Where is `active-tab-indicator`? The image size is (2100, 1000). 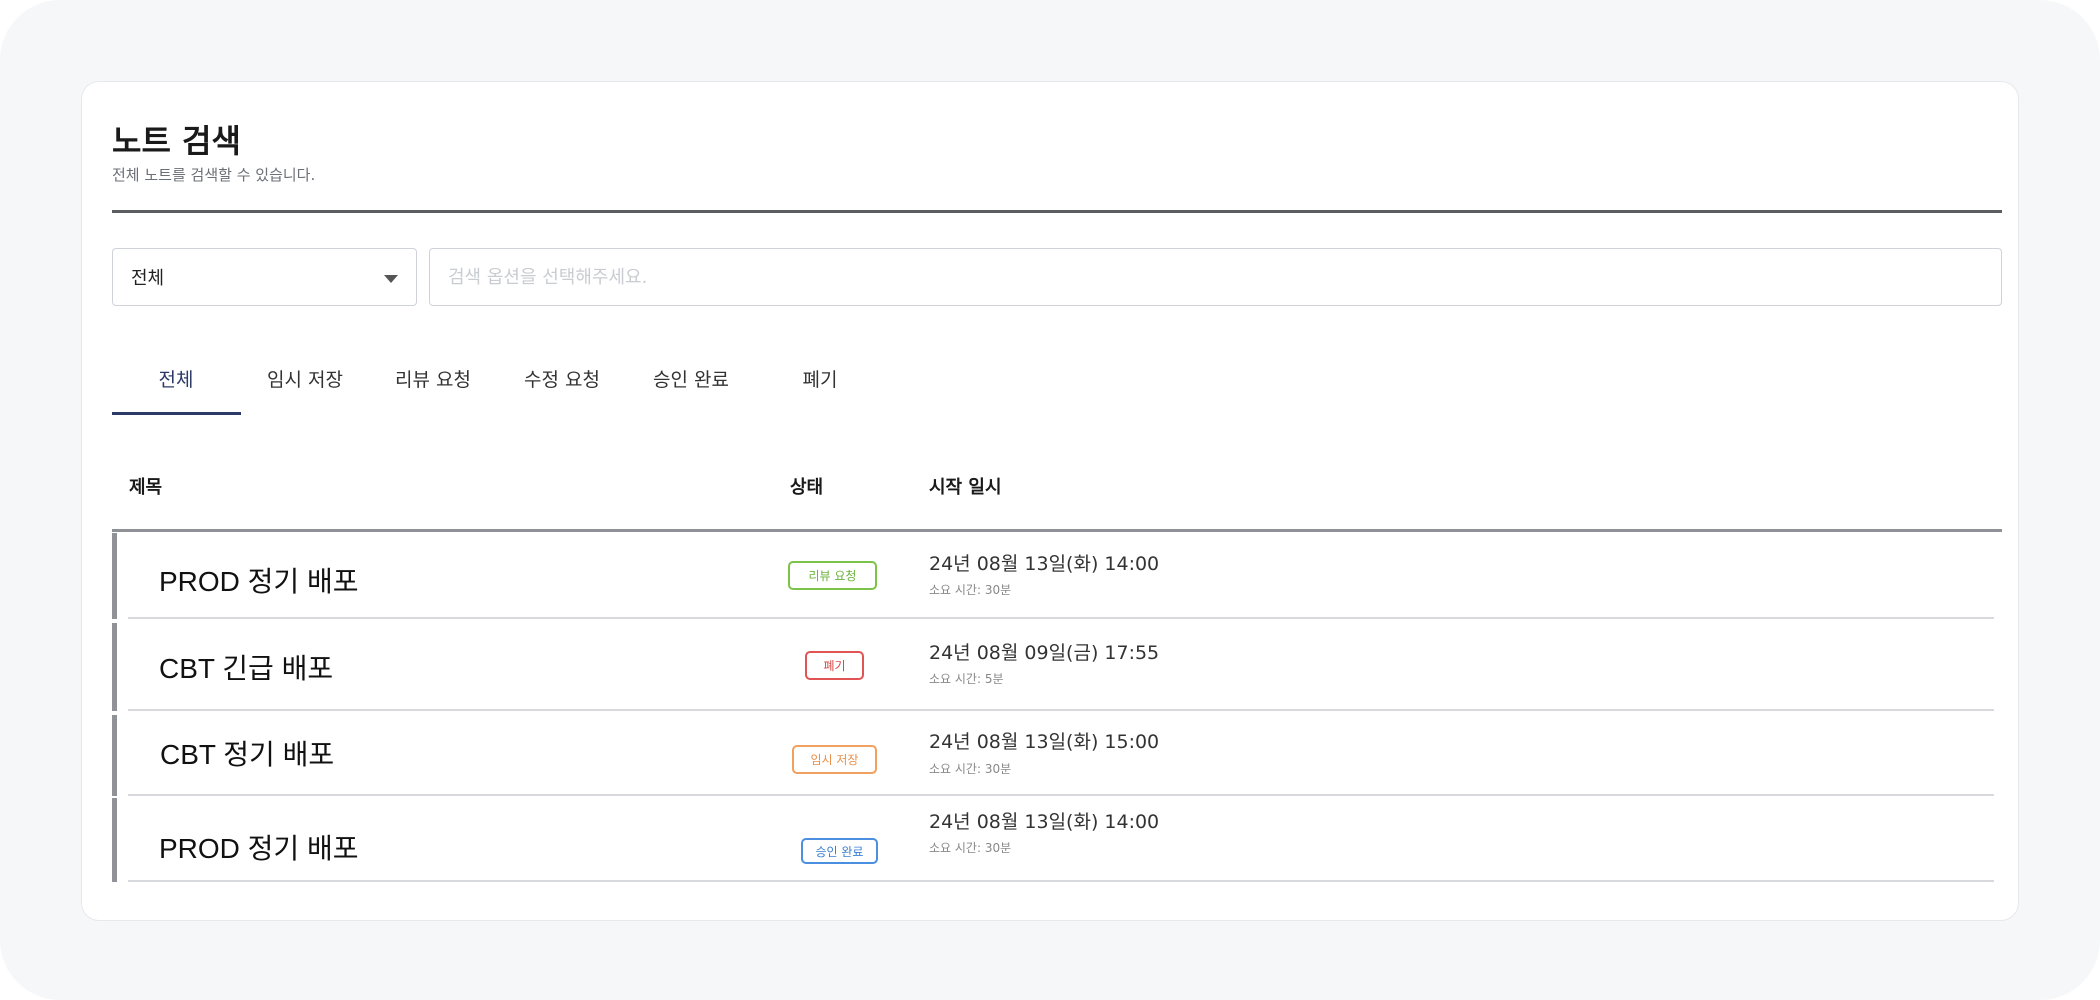
active-tab-indicator is located at coordinates (176, 413).